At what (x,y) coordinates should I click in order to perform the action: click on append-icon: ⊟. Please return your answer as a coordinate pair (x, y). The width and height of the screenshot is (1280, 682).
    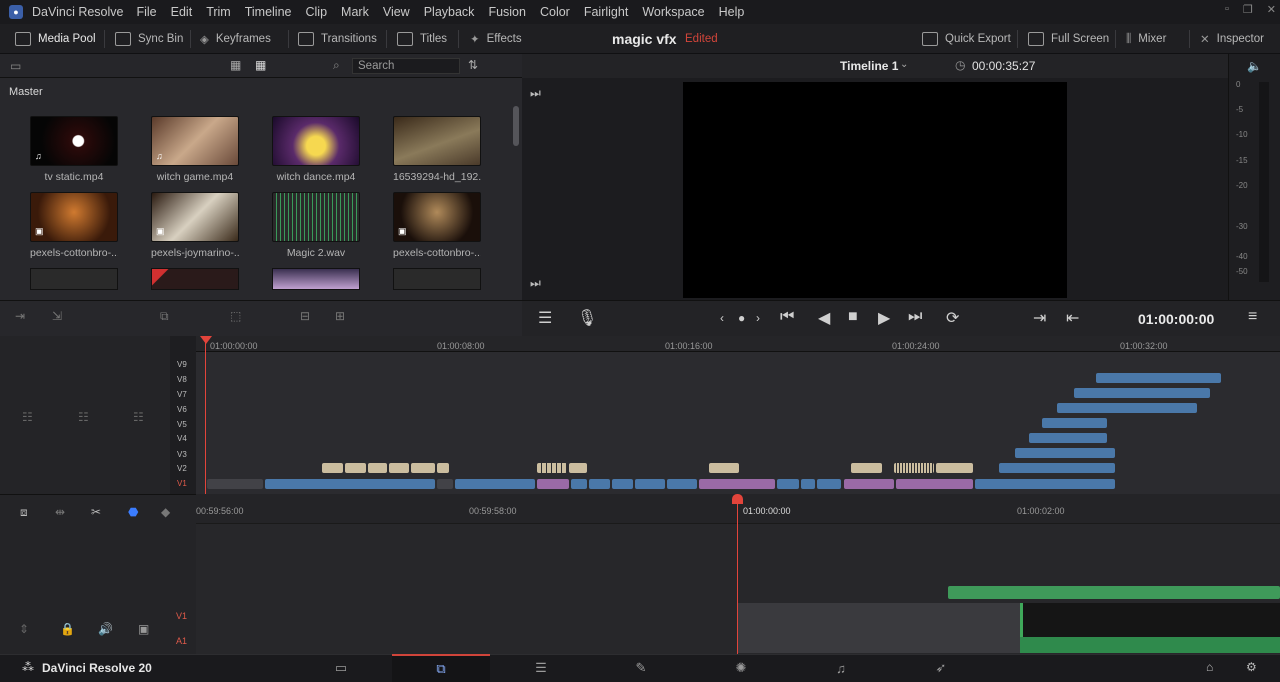
    Looking at the image, I should click on (305, 316).